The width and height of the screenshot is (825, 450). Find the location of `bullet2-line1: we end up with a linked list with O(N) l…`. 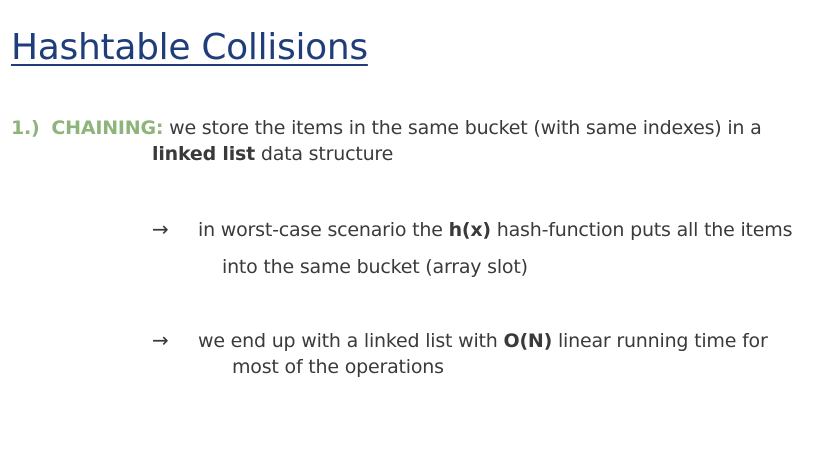

bullet2-line1: we end up with a linked list with O(N) l… is located at coordinates (483, 341).